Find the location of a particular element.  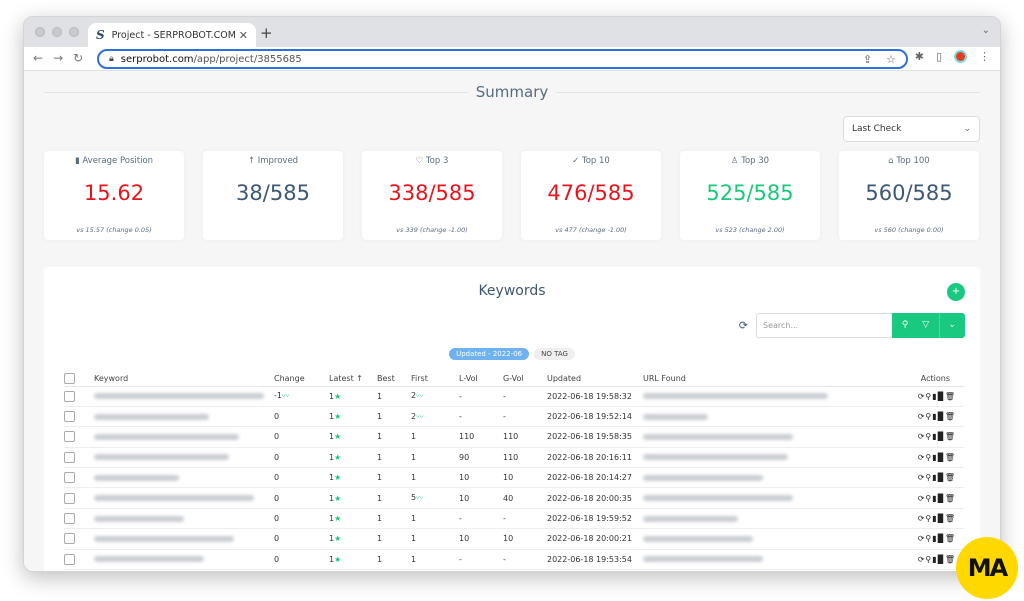

keywords-title: Keywords is located at coordinates (512, 291).